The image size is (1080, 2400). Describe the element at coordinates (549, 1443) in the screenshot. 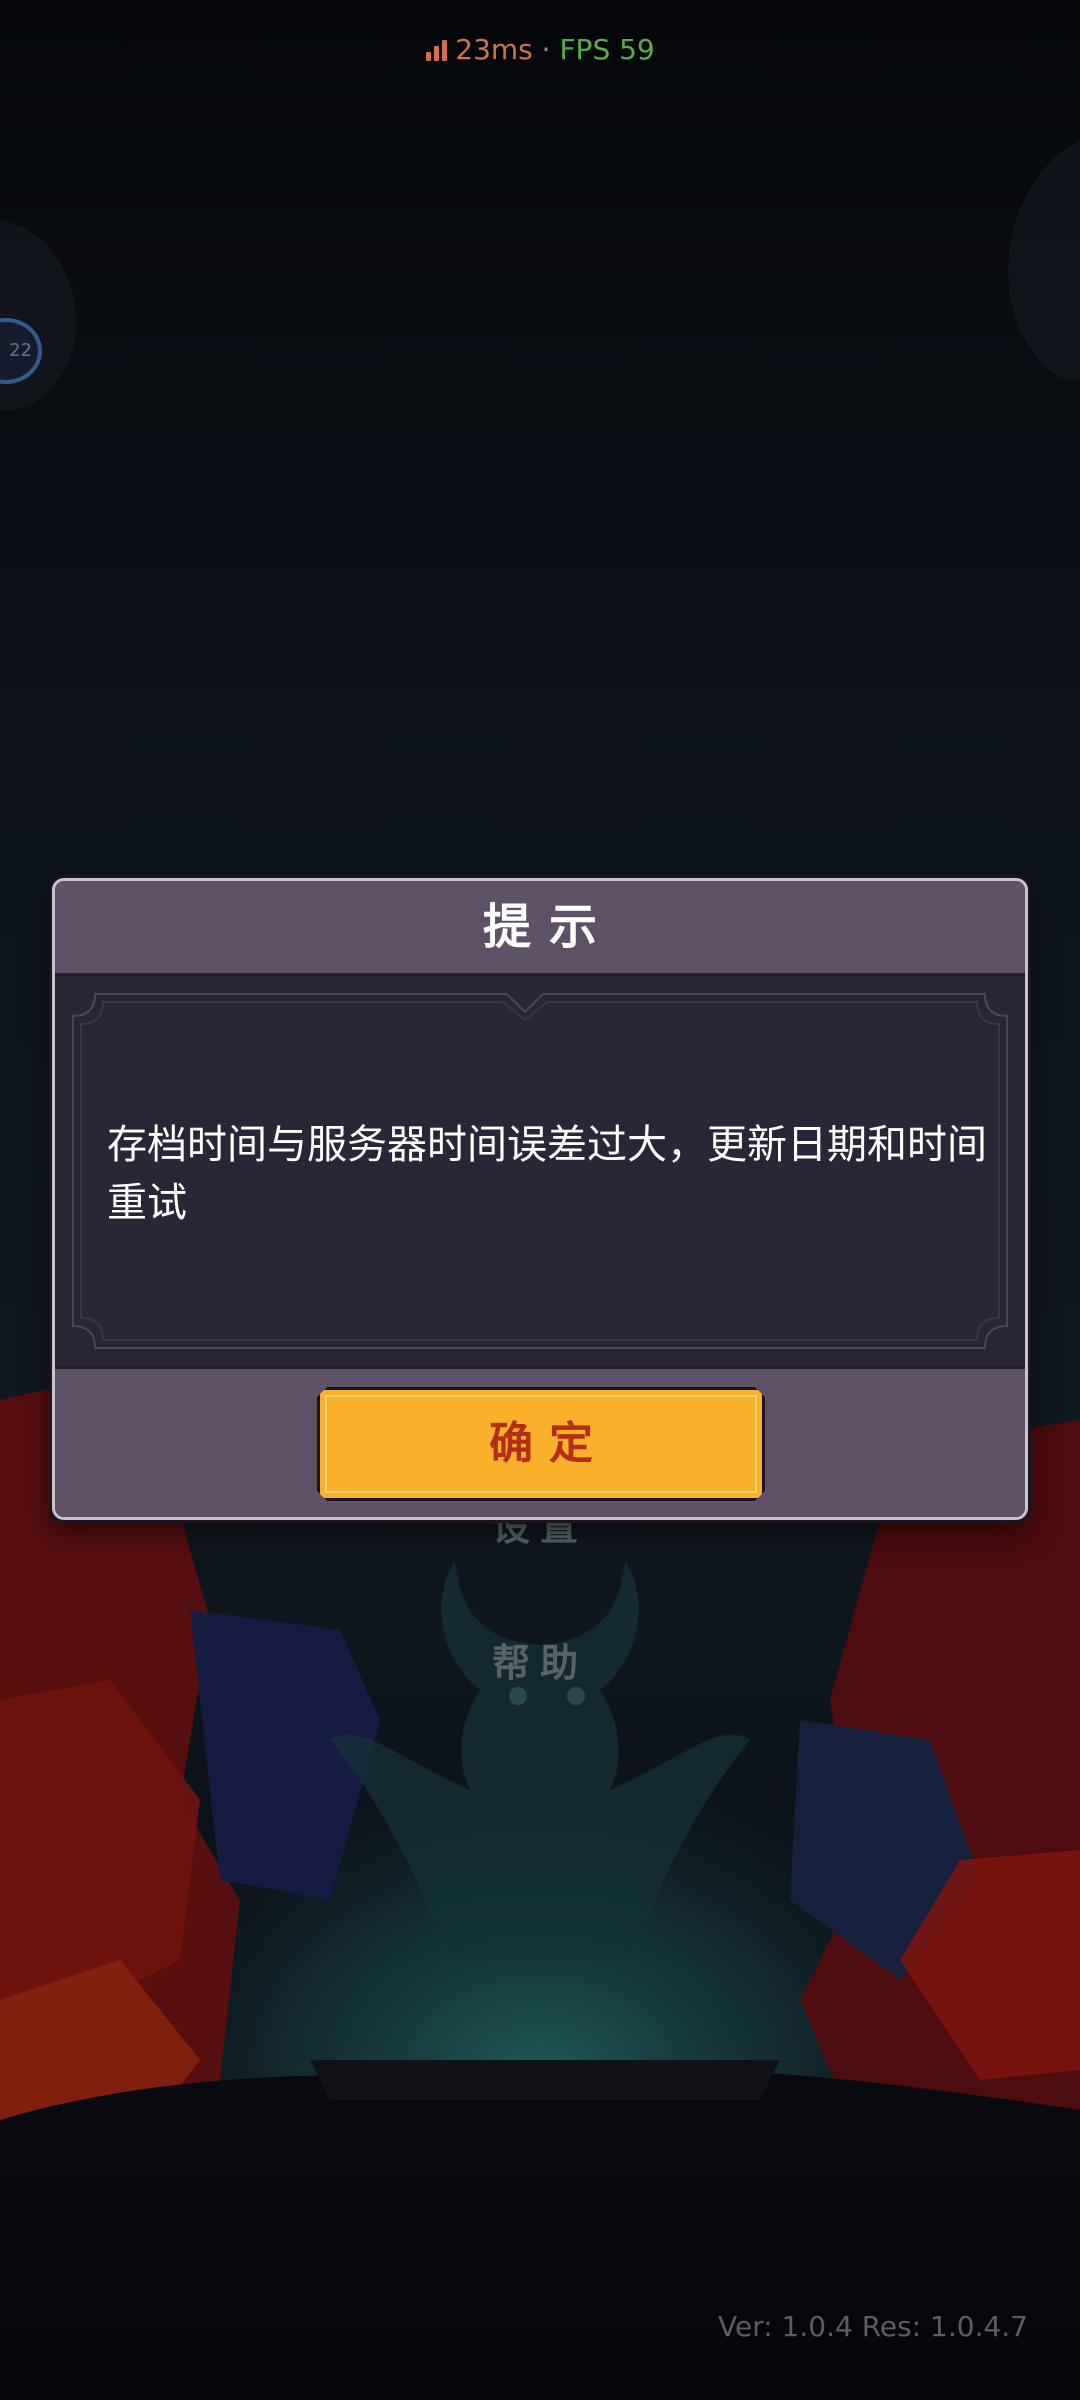

I see `confirm-button-label: 确定` at that location.